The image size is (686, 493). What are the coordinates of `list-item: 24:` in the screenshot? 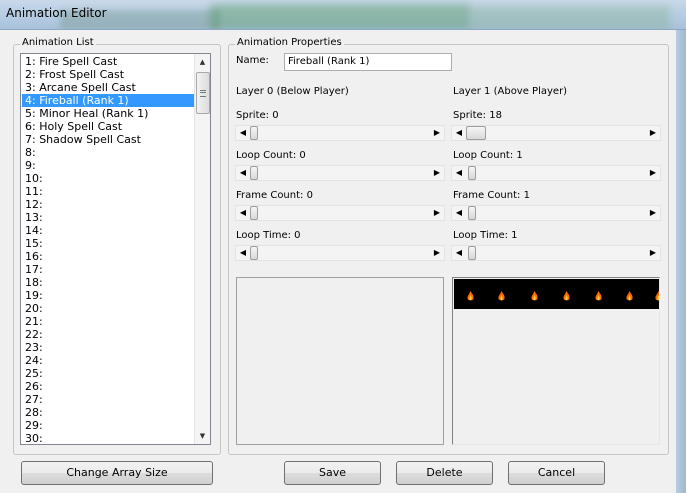 It's located at (108, 360).